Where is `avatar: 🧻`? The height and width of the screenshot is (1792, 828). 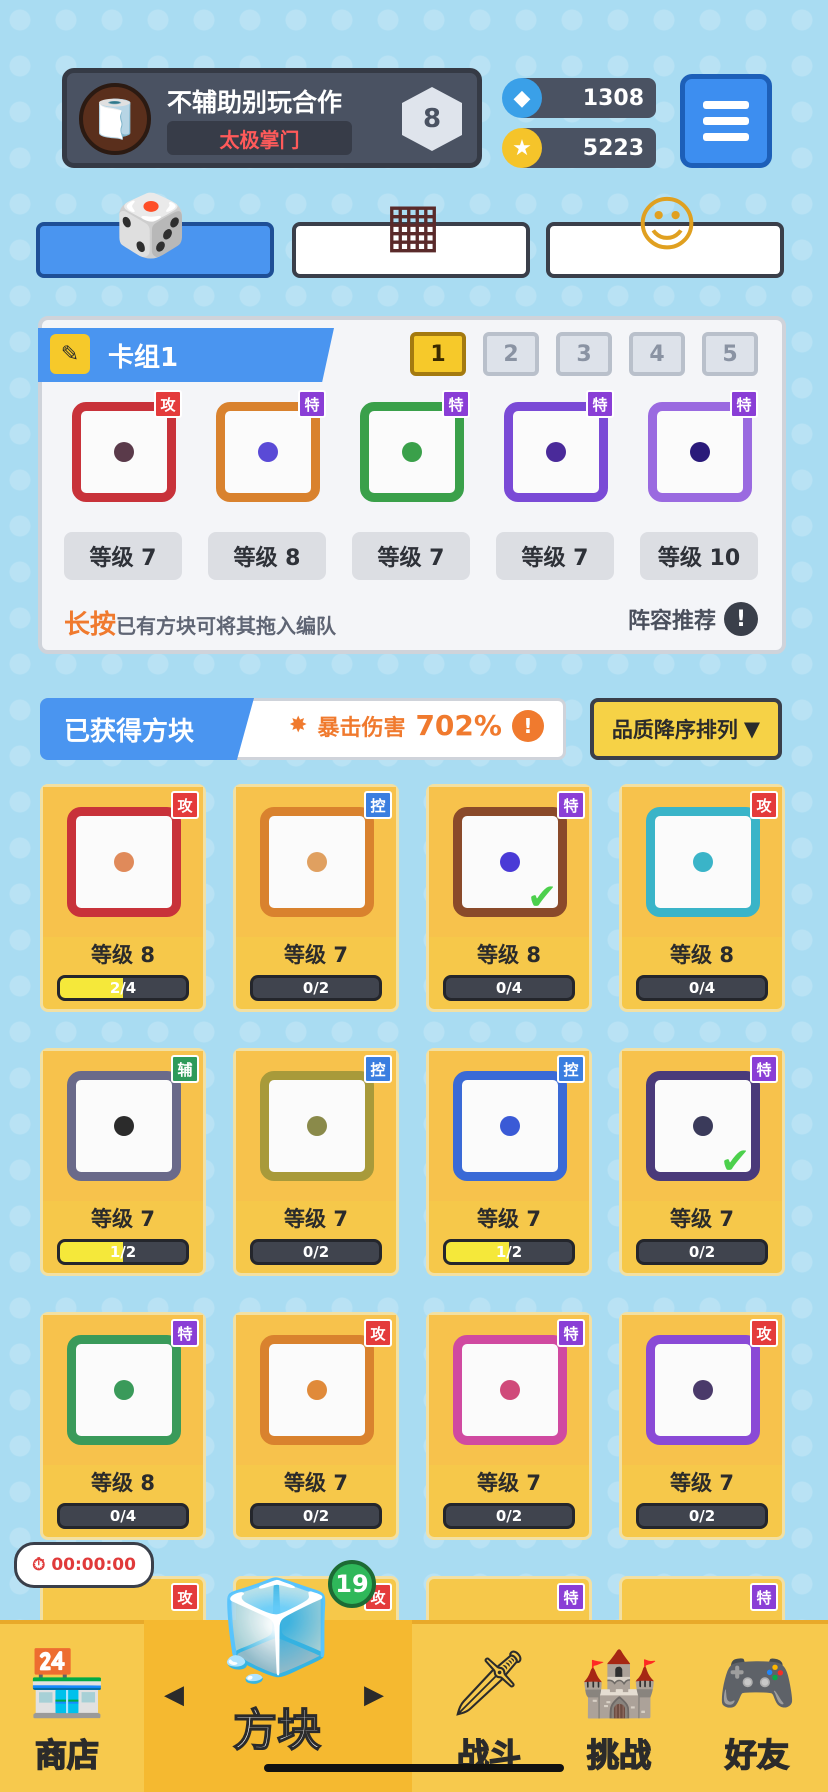
avatar: 🧻 is located at coordinates (115, 119).